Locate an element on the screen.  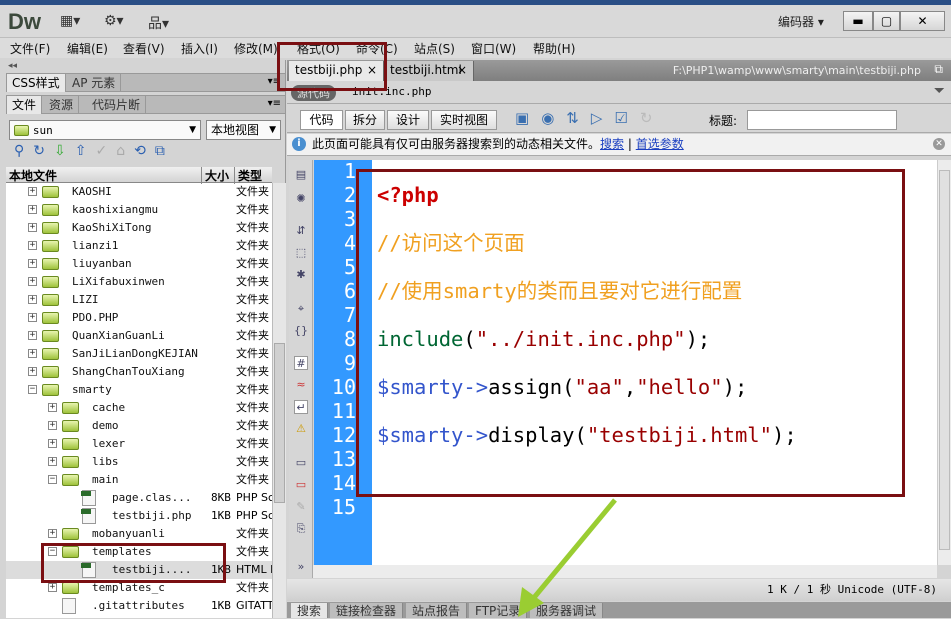
debug-icon: ▷ is located at coordinates (603, 118).